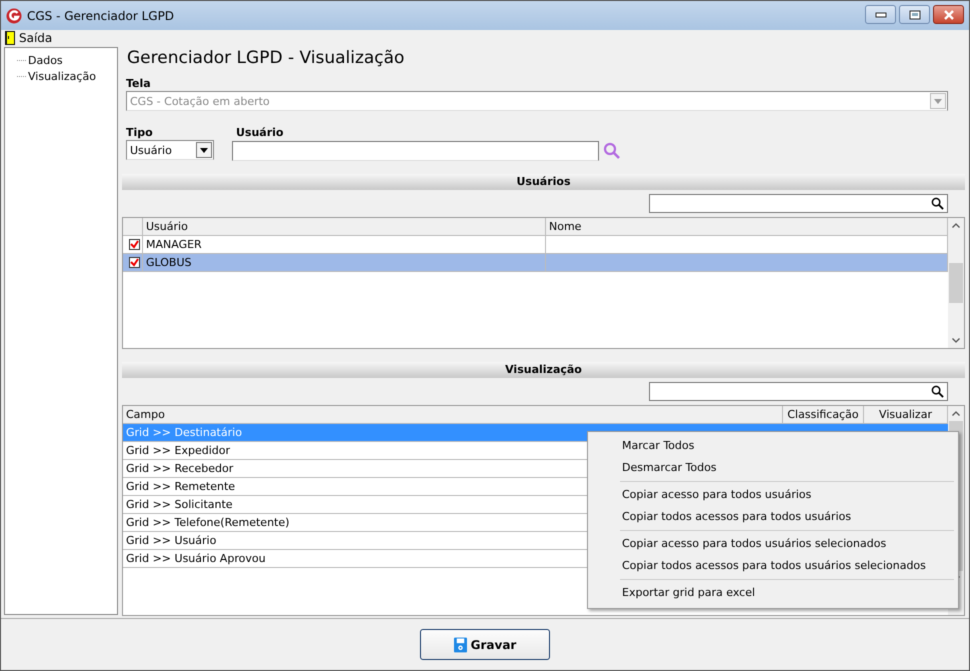  Describe the element at coordinates (179, 504) in the screenshot. I see `table-cell: Grid >> Solicitante` at that location.